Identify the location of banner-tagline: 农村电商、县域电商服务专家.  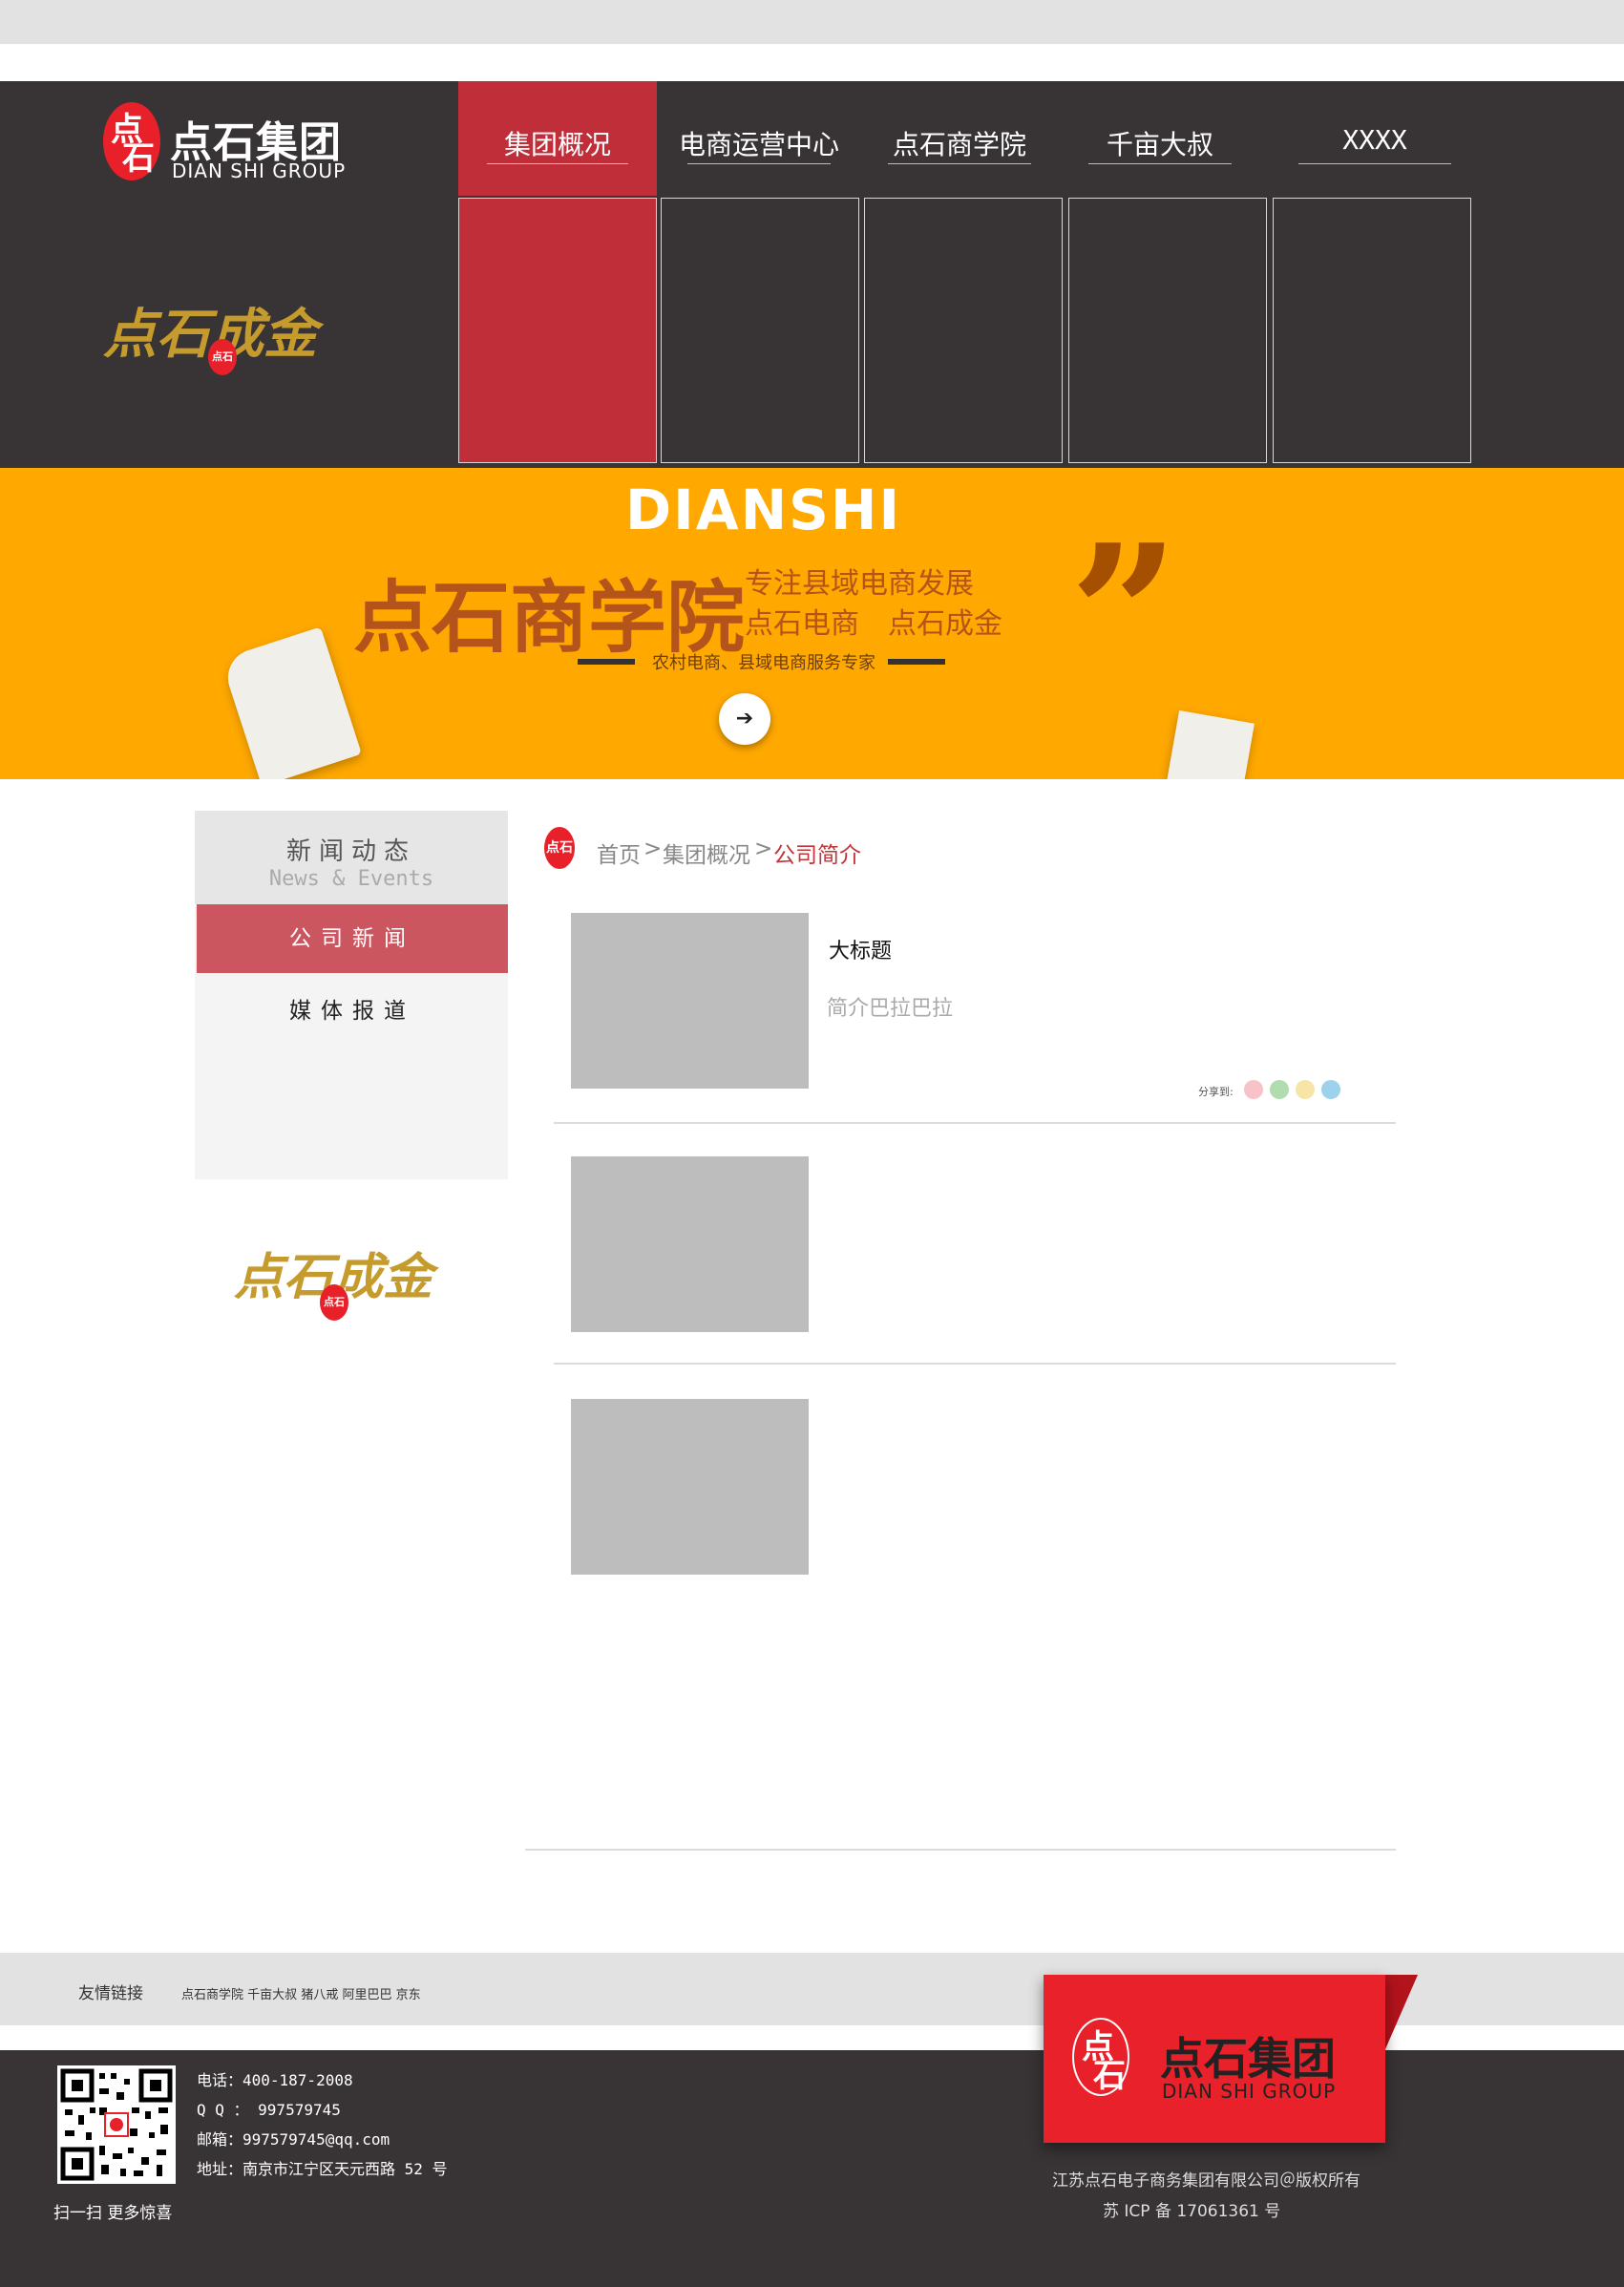
(763, 663).